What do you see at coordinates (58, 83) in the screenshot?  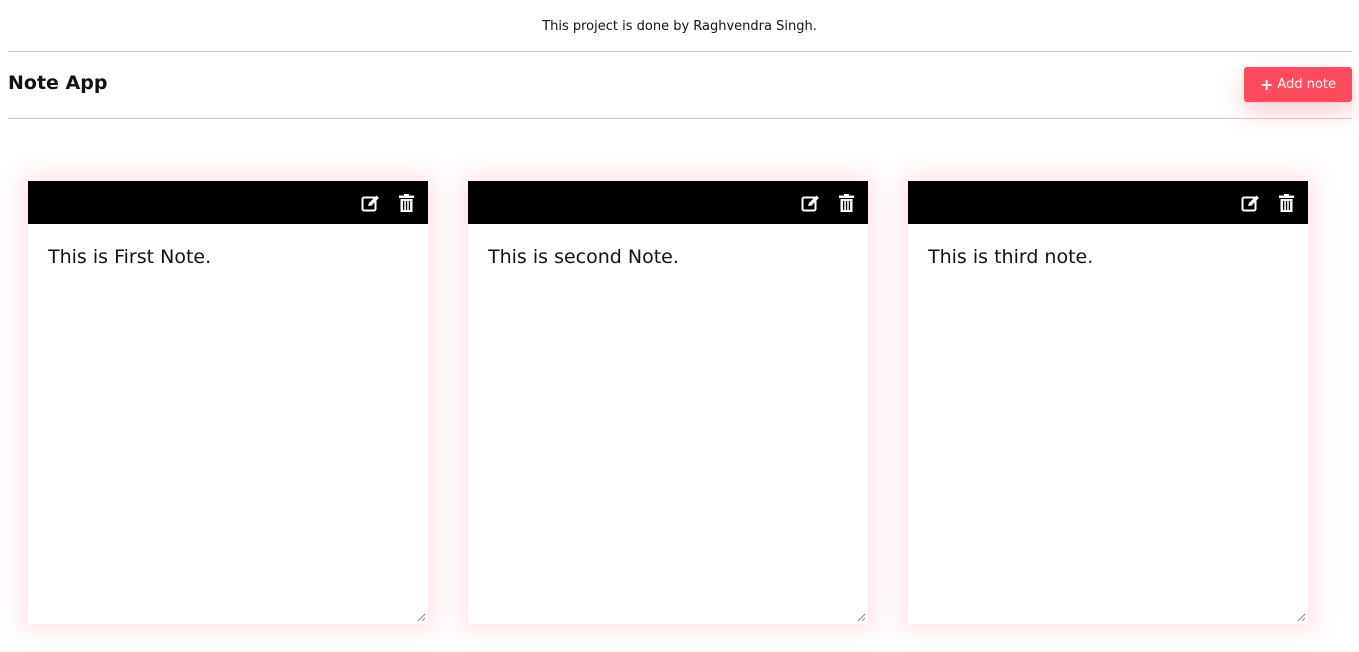 I see `app-title: Note App` at bounding box center [58, 83].